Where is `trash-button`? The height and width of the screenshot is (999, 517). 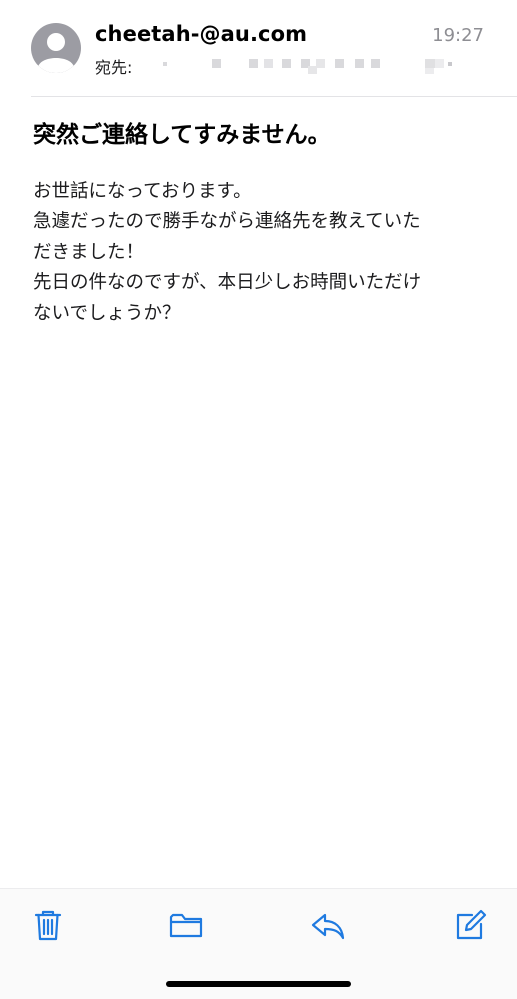
trash-button is located at coordinates (48, 925).